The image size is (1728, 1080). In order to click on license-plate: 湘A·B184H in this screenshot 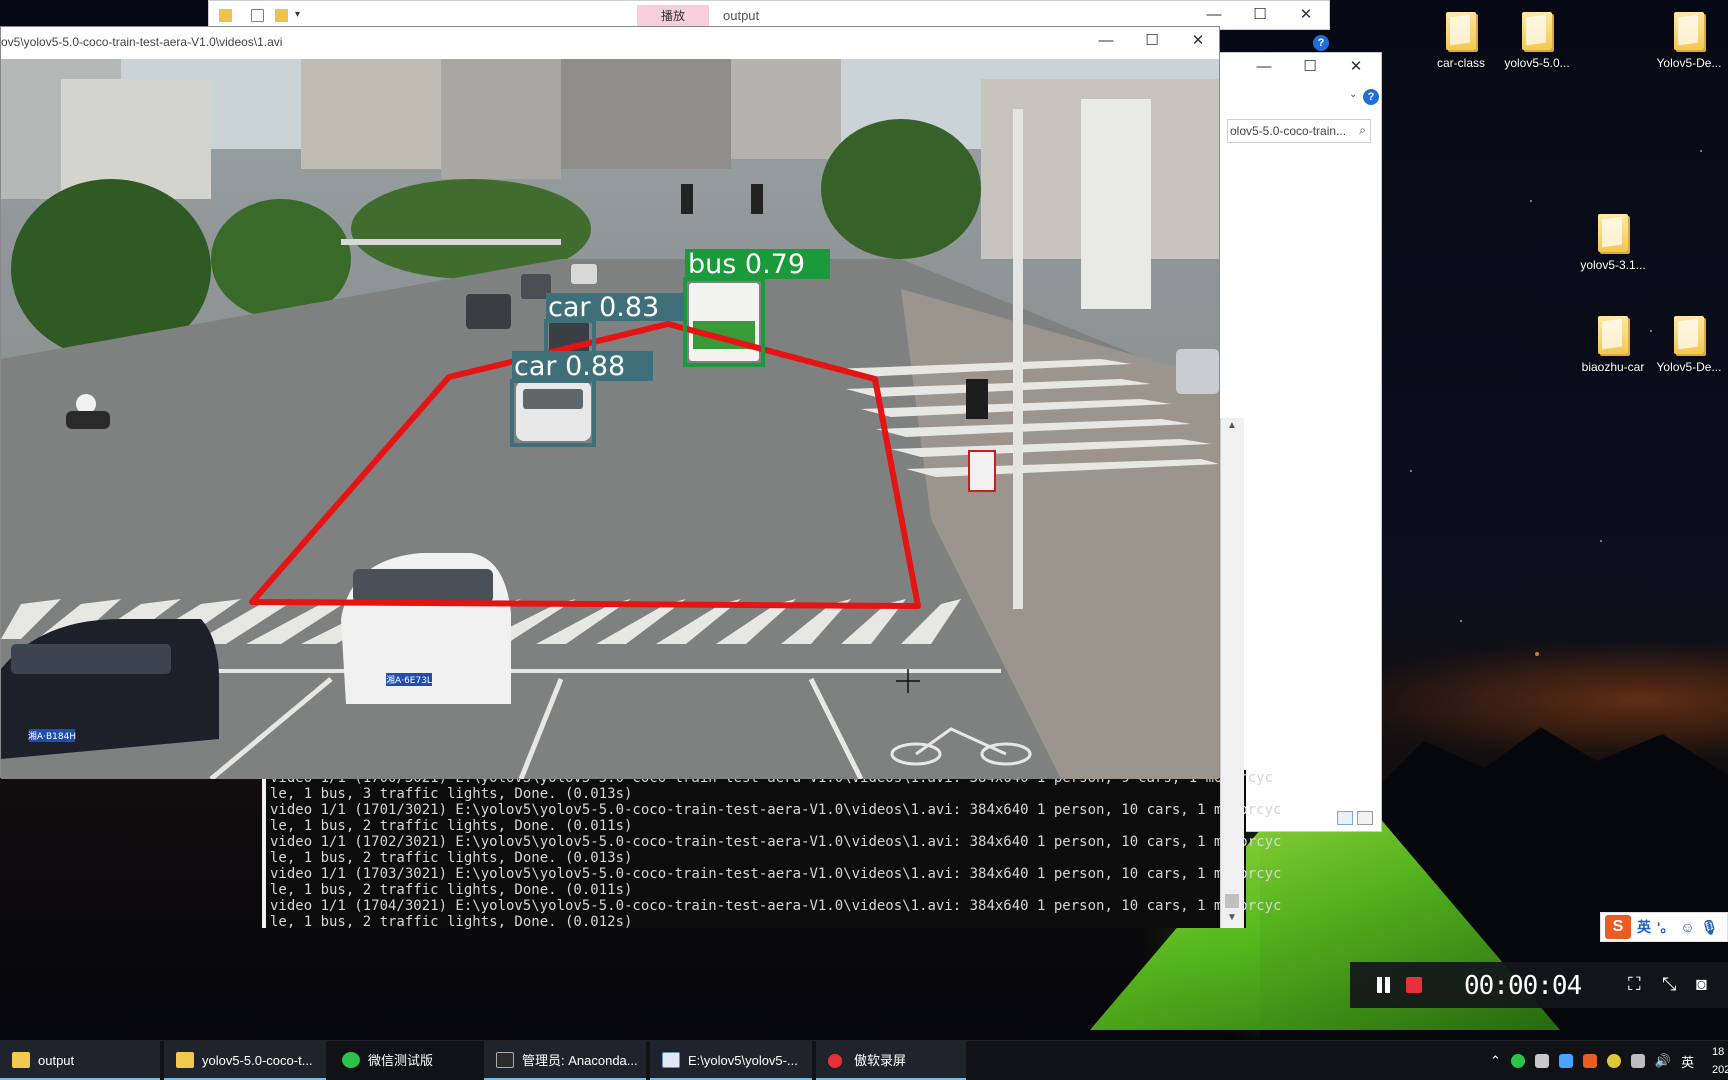, I will do `click(52, 736)`.